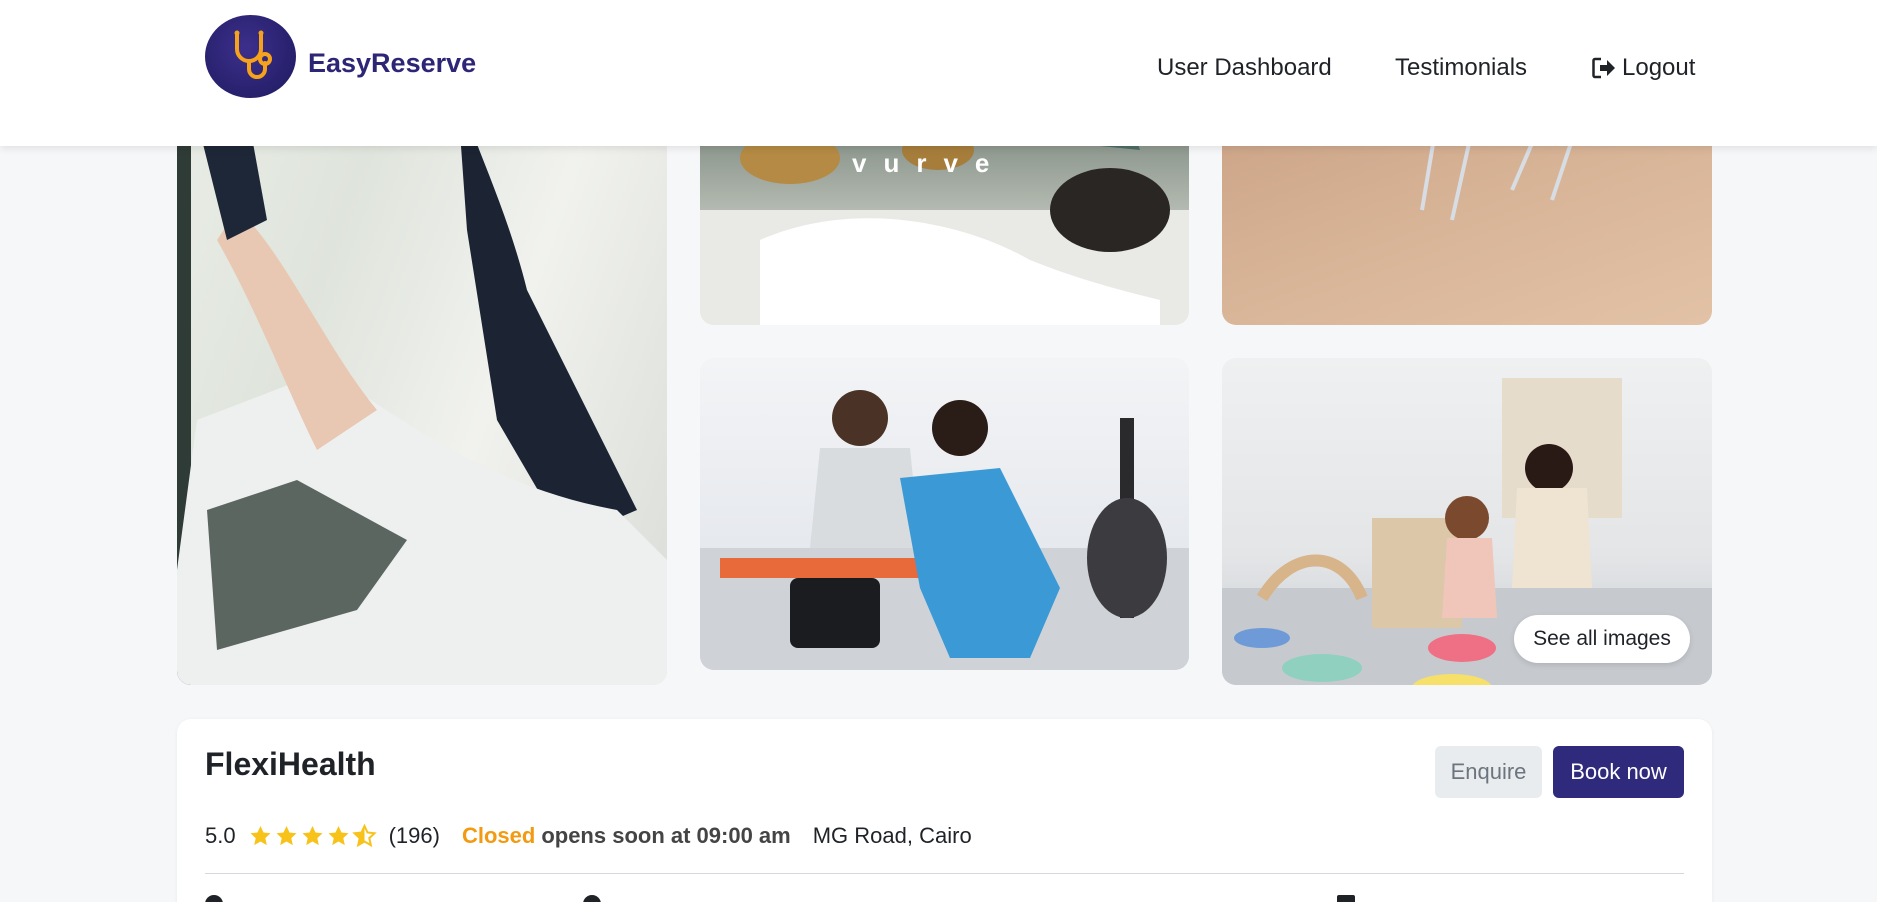  I want to click on brand-logo, so click(250, 56).